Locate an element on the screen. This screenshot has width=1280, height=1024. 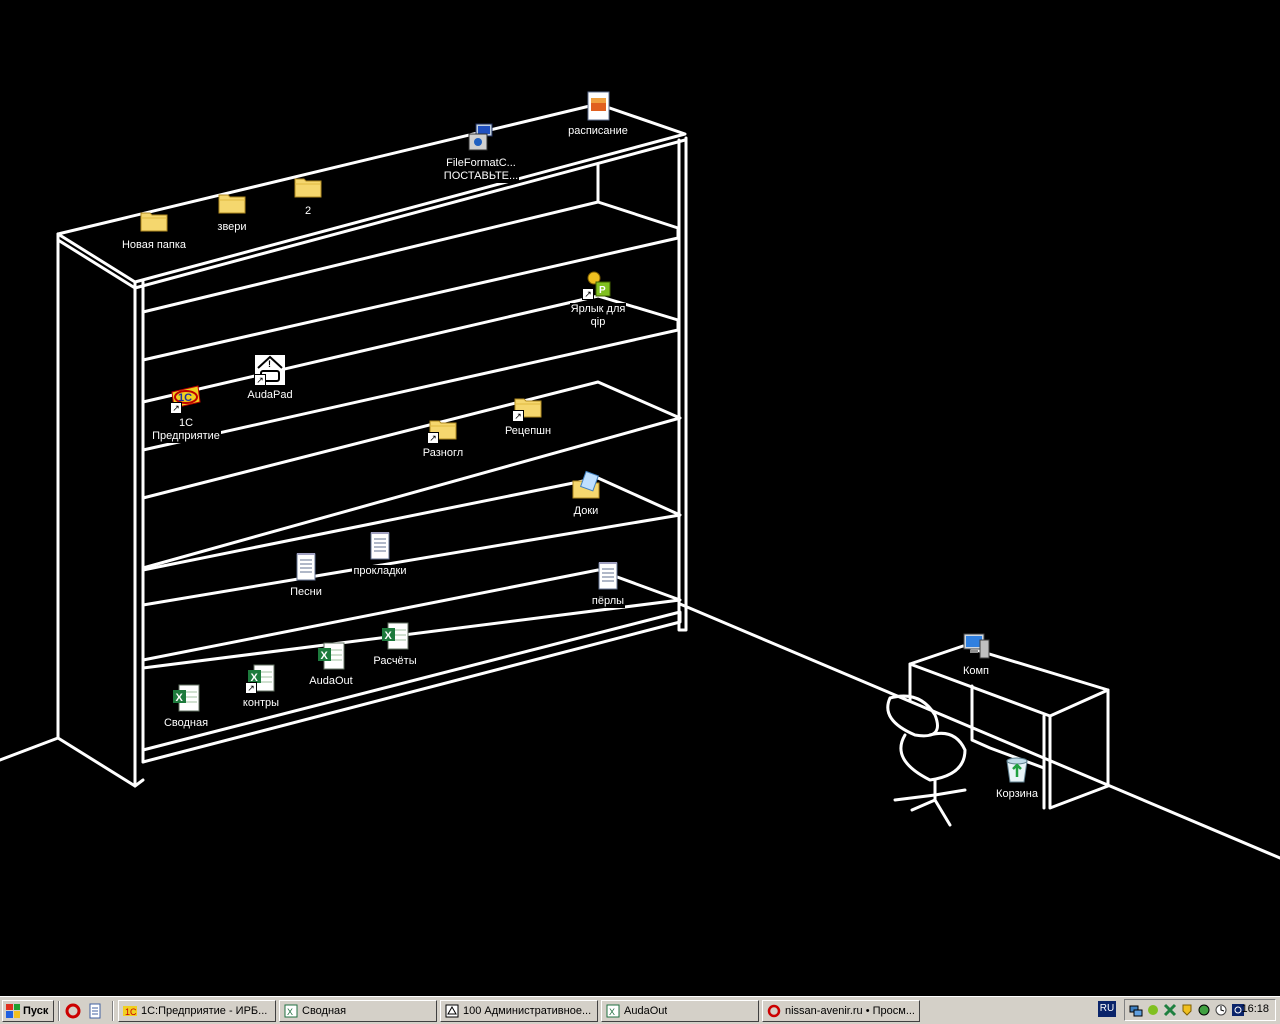
animals-folder-icon: звери is located at coordinates (232, 210).